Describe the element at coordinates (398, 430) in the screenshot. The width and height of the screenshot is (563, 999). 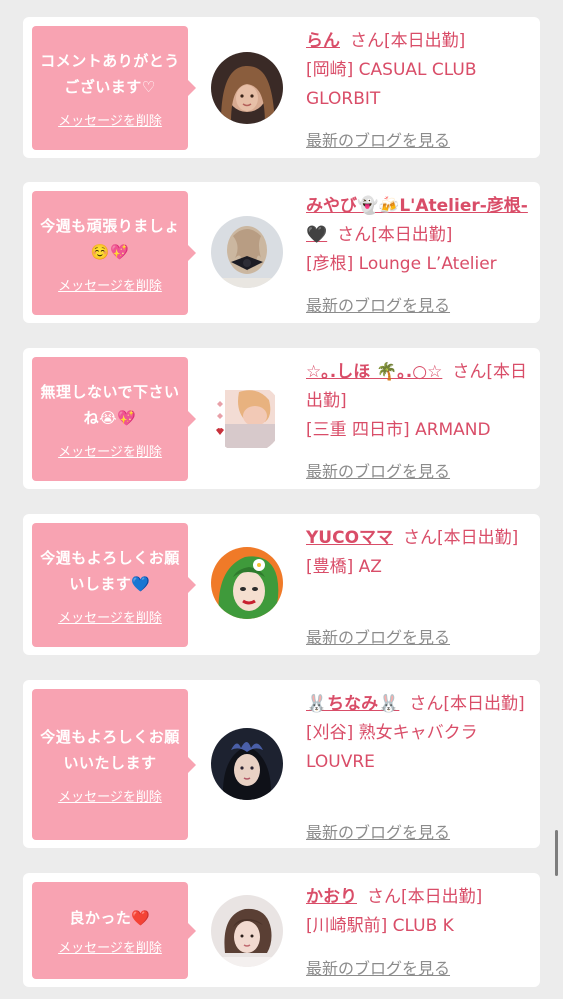
I see `shop-name: [三重 四日市] ARMAND` at that location.